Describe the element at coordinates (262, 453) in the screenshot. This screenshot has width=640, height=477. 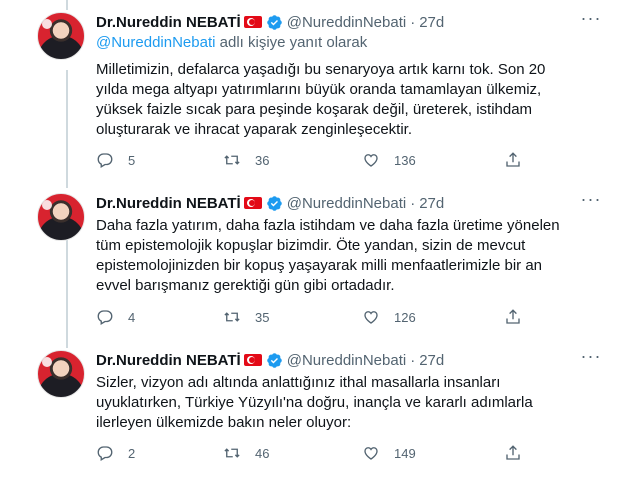
I see `retweet-count: 46` at that location.